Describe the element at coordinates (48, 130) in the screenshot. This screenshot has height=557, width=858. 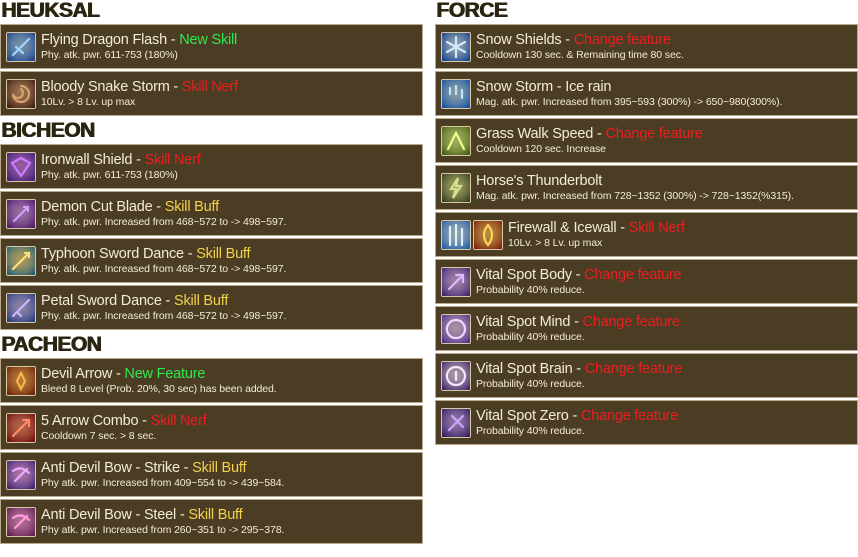
I see `section-heading-bicheon: BICHEON` at that location.